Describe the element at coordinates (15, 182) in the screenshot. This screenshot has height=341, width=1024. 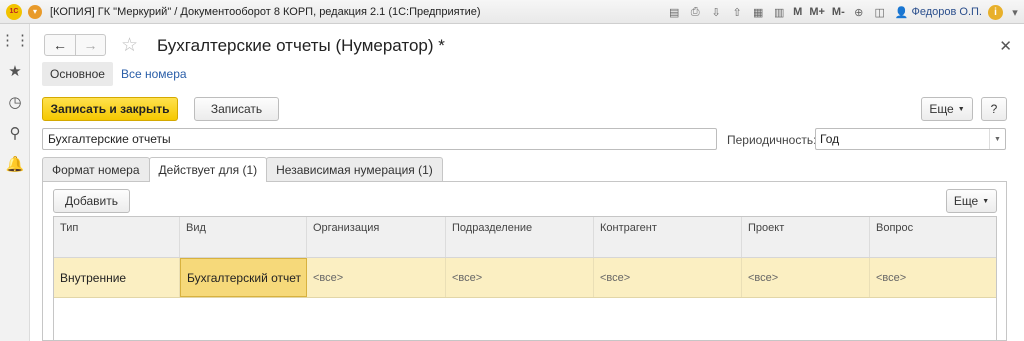
I see `sections-sidebar: ⋮⋮ ★ ◷ ⚲ 🔔` at that location.